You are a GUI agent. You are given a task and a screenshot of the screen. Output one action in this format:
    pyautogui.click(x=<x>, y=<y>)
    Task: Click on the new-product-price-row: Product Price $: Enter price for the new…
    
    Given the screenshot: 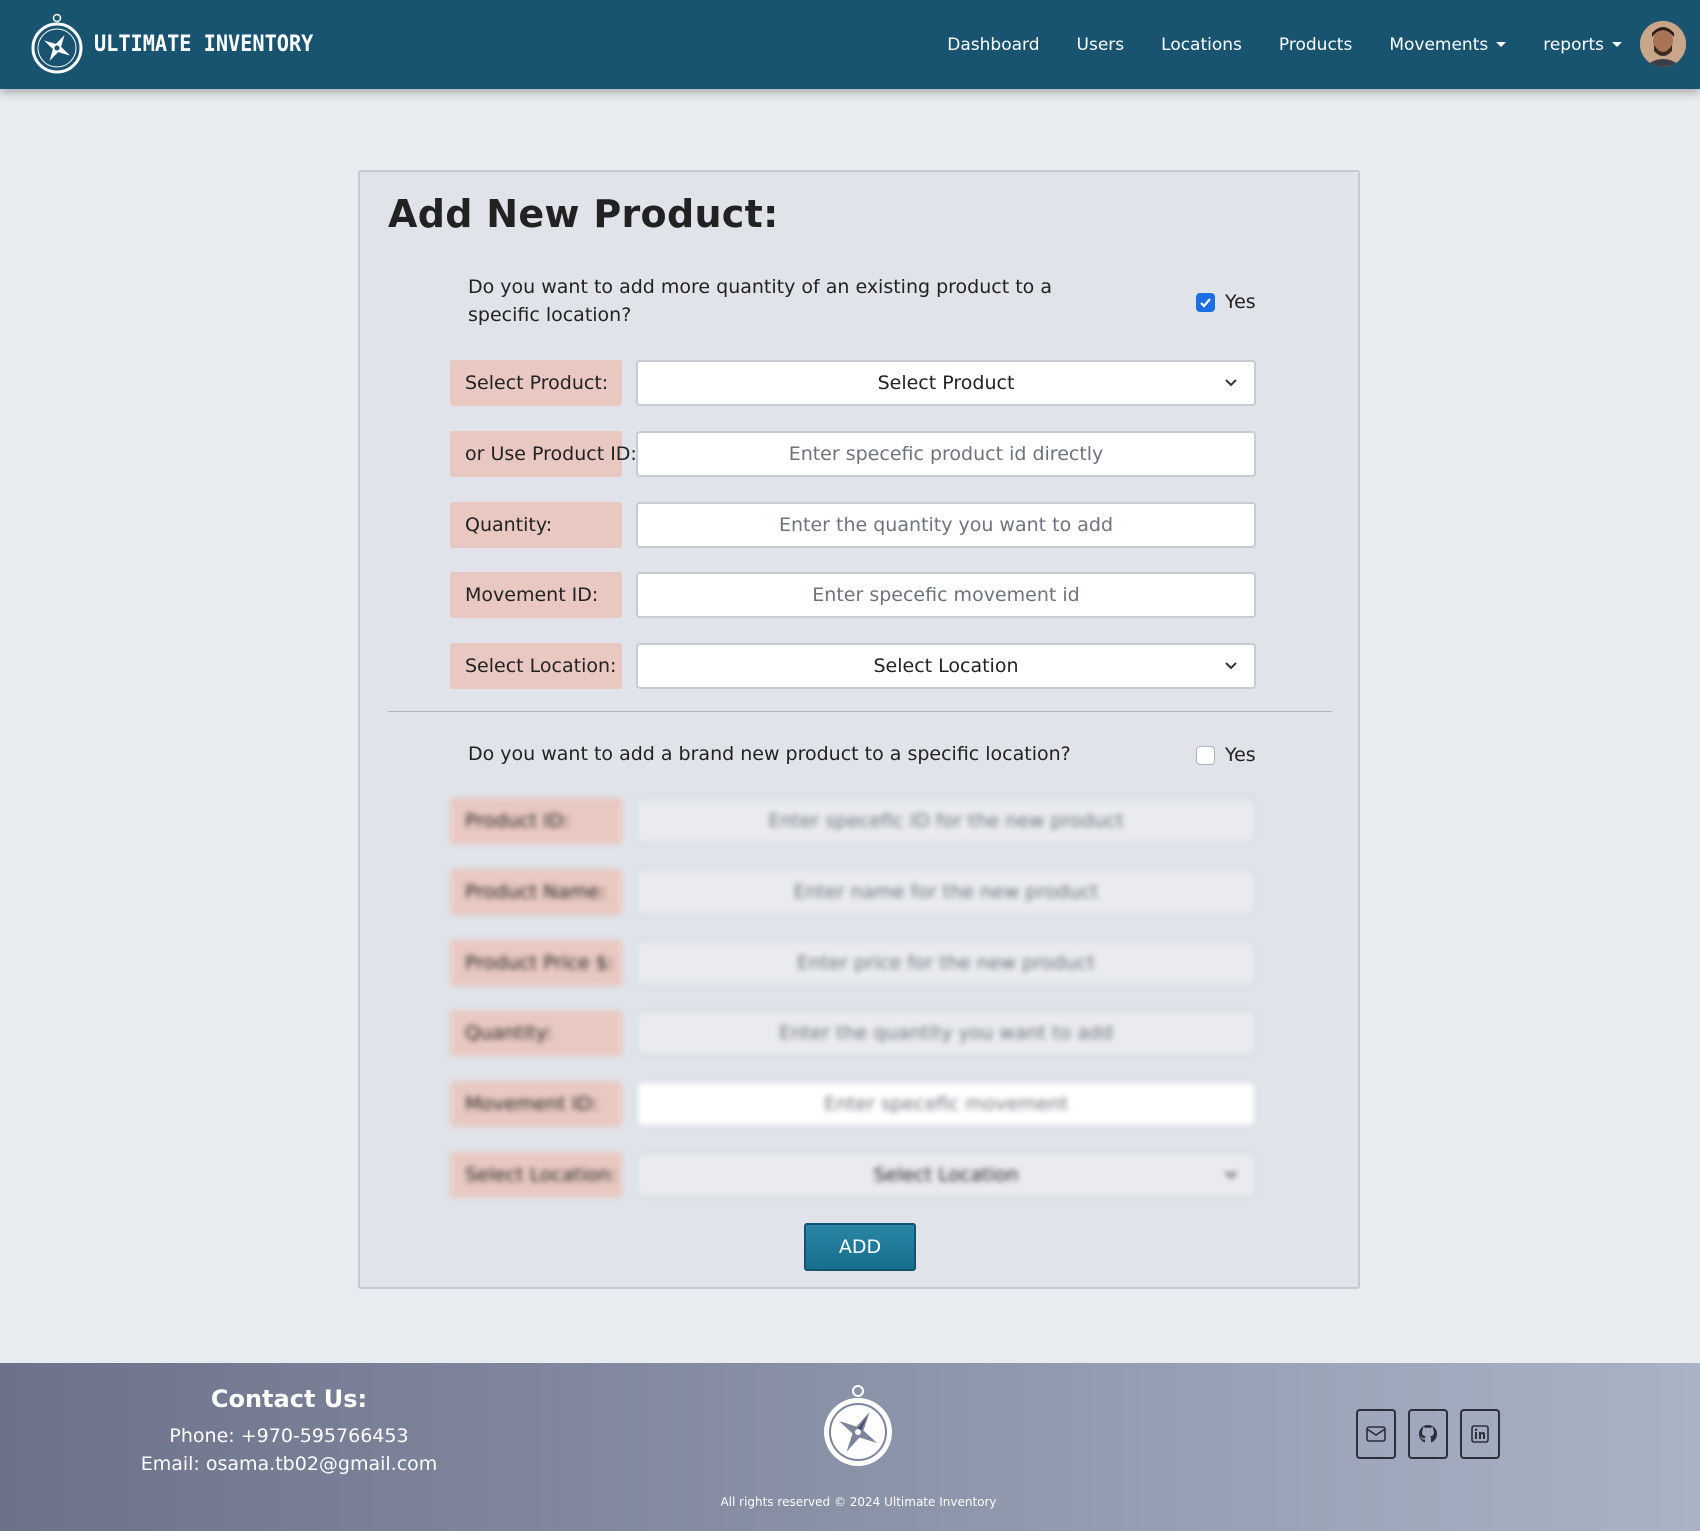 What is the action you would take?
    pyautogui.click(x=853, y=963)
    